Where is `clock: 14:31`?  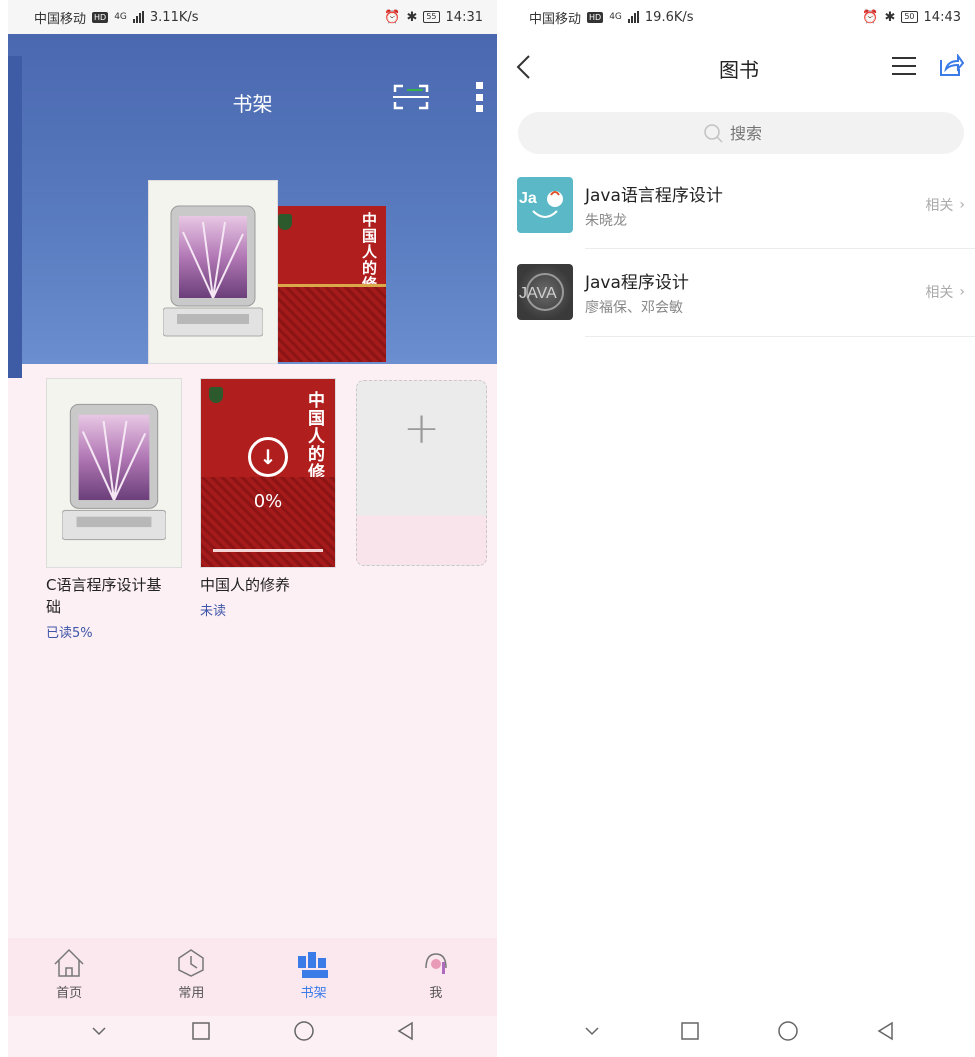 clock: 14:31 is located at coordinates (464, 17).